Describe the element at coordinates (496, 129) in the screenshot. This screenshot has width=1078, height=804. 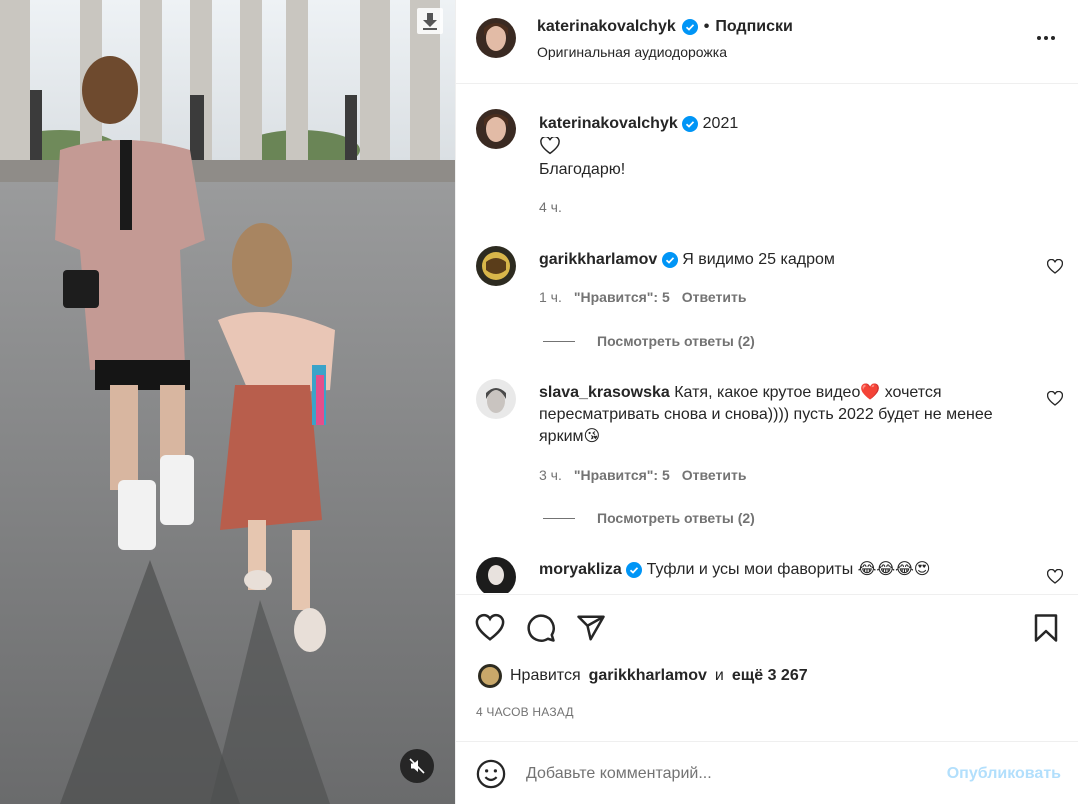
I see `caption-avatar` at that location.